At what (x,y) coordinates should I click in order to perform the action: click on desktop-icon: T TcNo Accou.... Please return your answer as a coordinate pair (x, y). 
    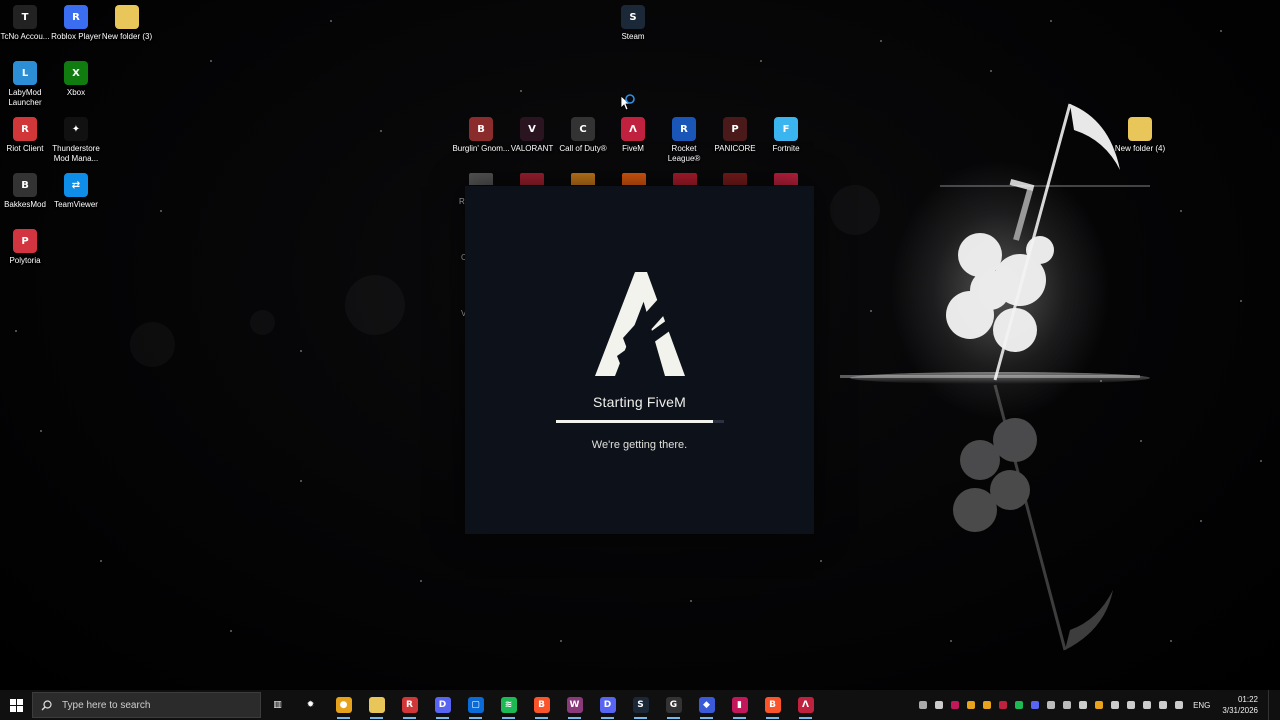
    Looking at the image, I should click on (25, 23).